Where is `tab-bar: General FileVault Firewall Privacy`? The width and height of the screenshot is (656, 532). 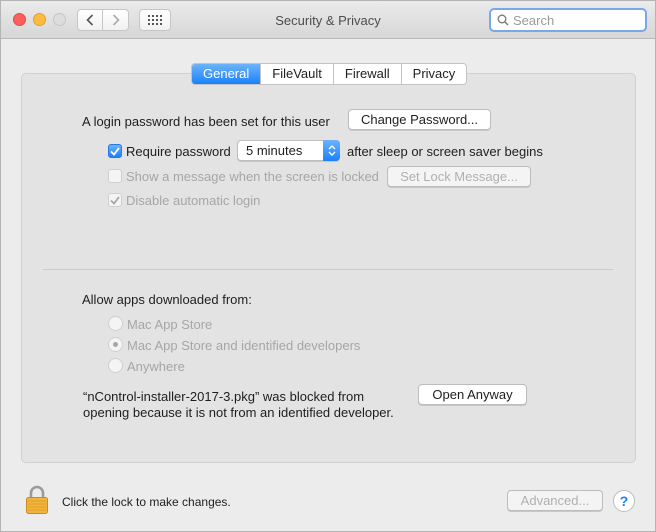
tab-bar: General FileVault Firewall Privacy is located at coordinates (329, 74).